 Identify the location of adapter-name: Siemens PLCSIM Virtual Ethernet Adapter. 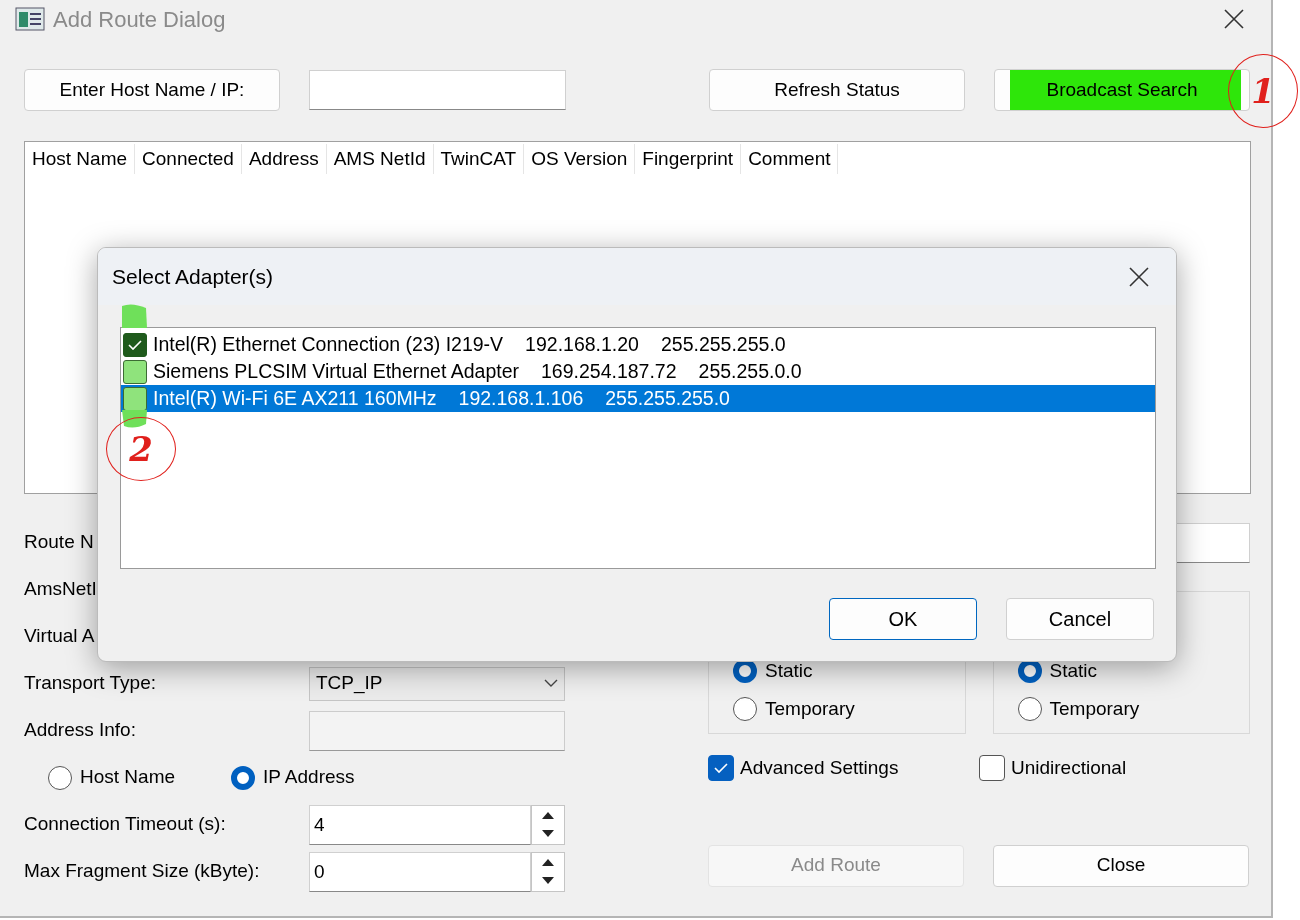
(336, 371).